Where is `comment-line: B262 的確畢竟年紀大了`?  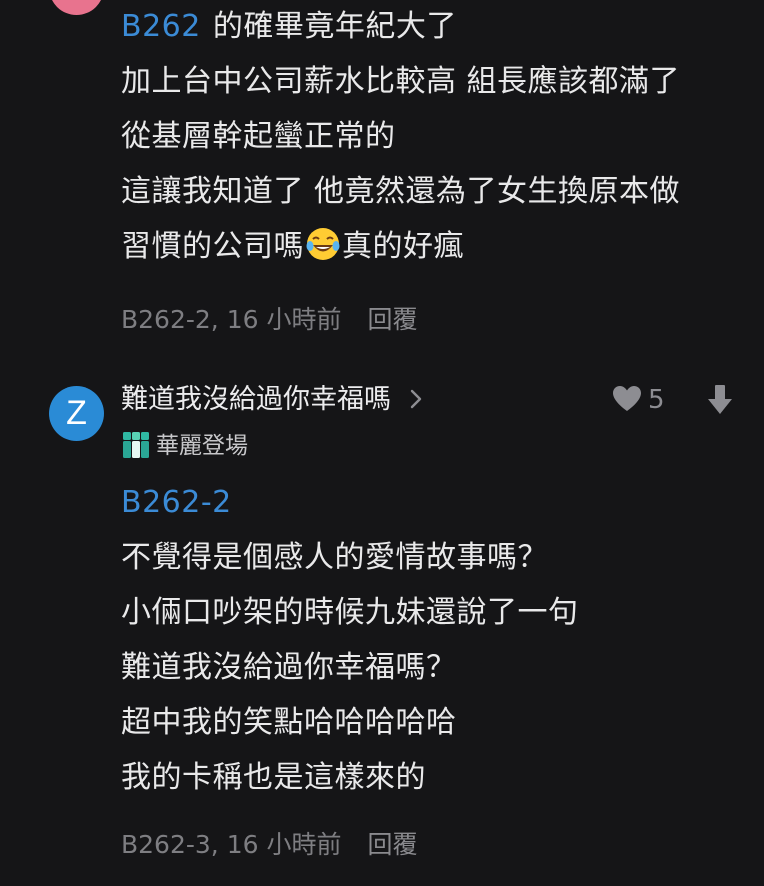
comment-line: B262 的確畢竟年紀大了 is located at coordinates (431, 27).